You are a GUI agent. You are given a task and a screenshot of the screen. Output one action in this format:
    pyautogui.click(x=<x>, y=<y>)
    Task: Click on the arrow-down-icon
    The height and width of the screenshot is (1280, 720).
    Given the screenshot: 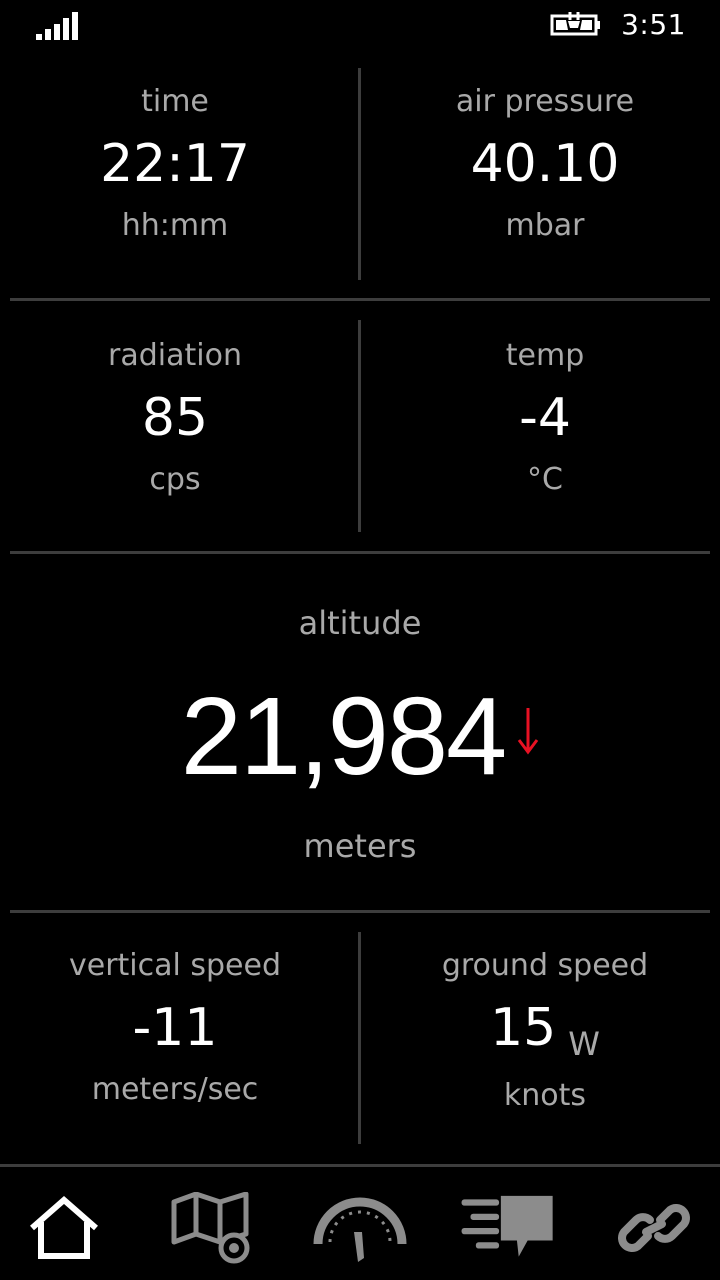 What is the action you would take?
    pyautogui.click(x=528, y=731)
    